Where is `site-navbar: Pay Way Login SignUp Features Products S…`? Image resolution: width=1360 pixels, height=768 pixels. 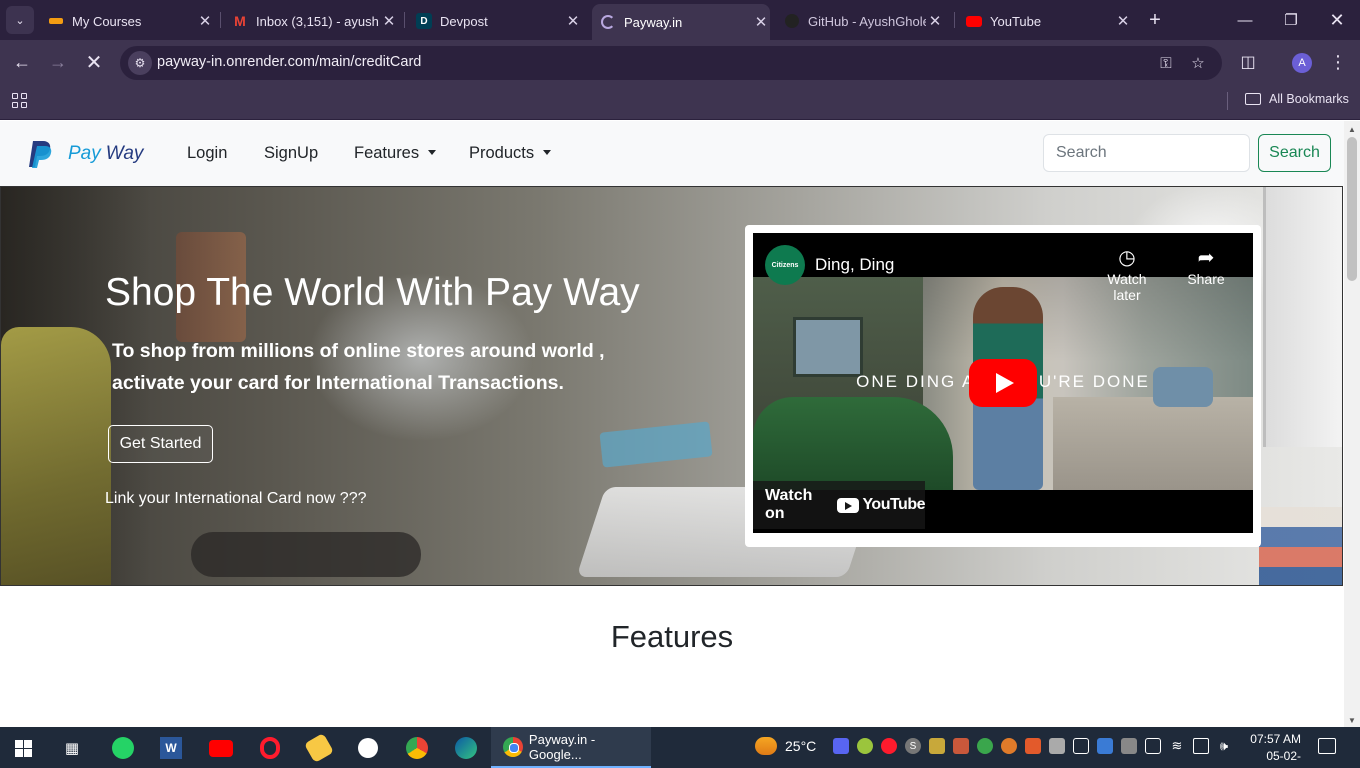
site-navbar: Pay Way Login SignUp Features Products S… is located at coordinates (672, 153).